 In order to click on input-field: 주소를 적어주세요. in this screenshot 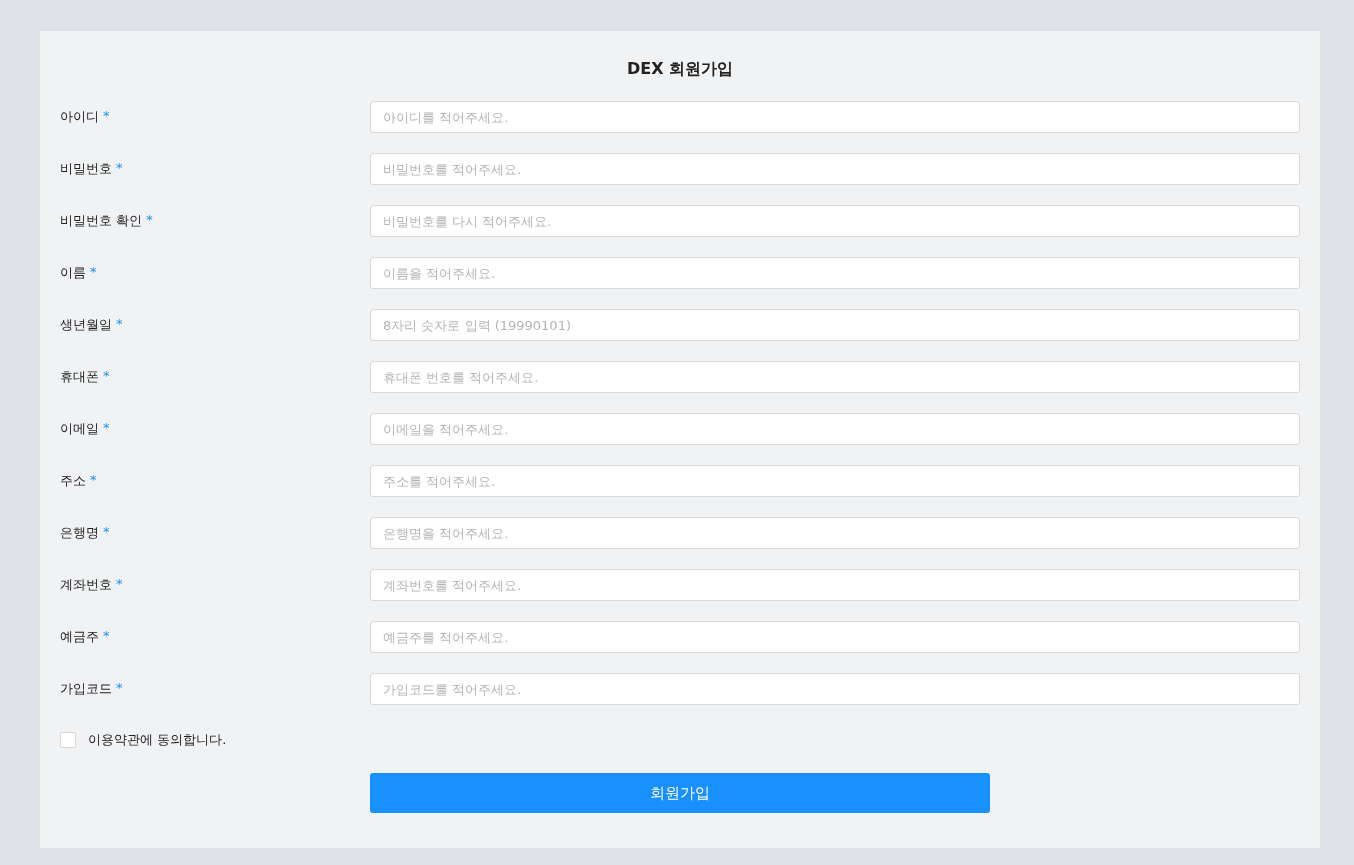, I will do `click(835, 481)`.